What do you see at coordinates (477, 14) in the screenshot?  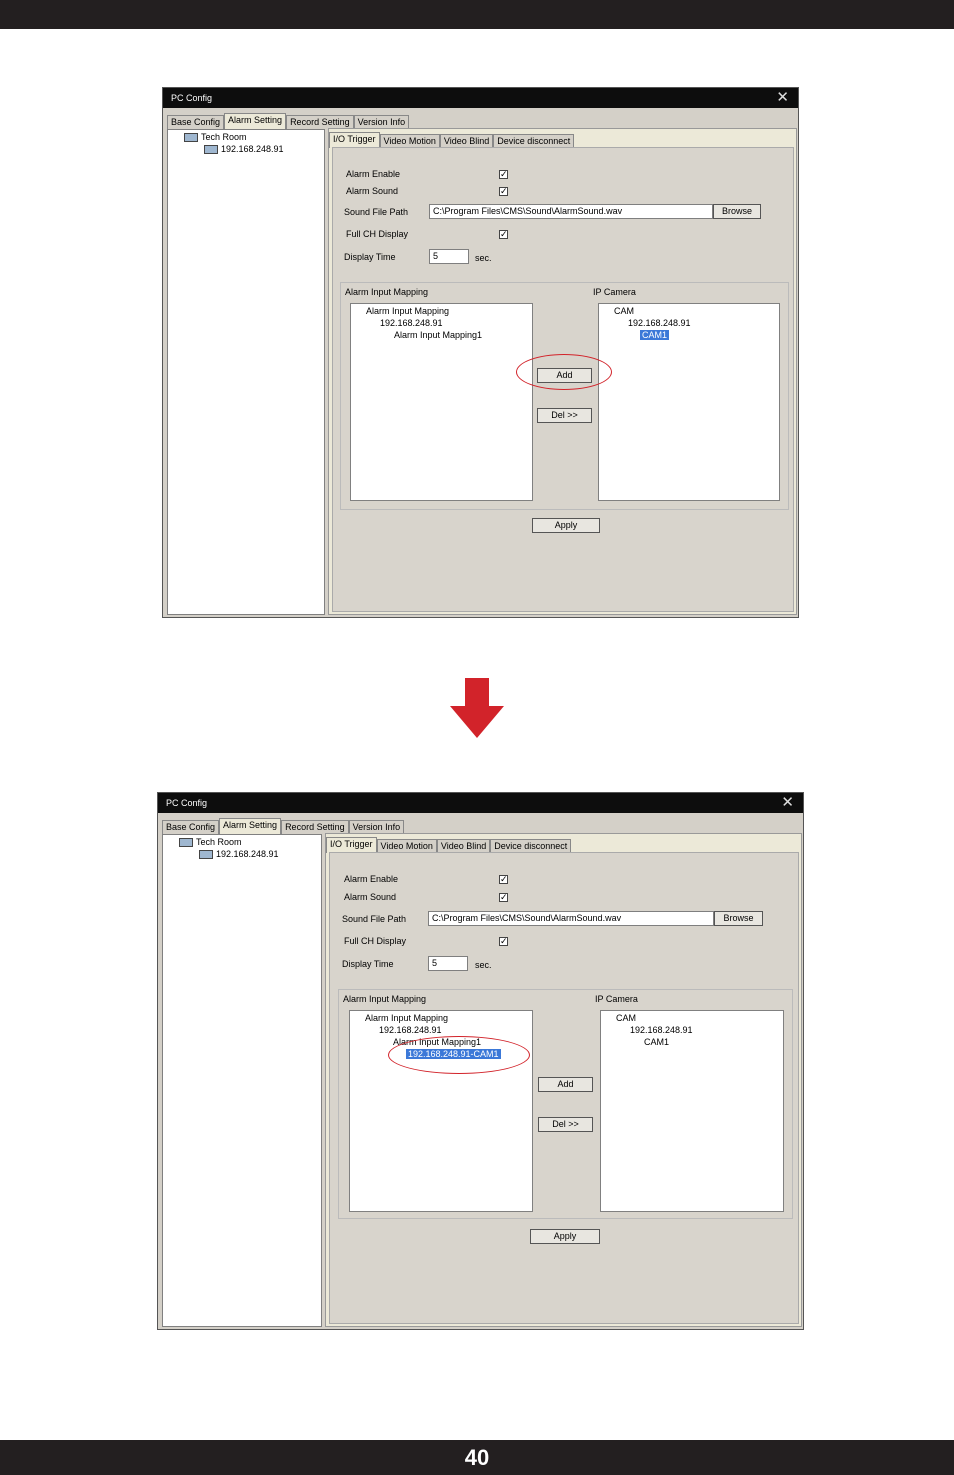 I see `top-bar` at bounding box center [477, 14].